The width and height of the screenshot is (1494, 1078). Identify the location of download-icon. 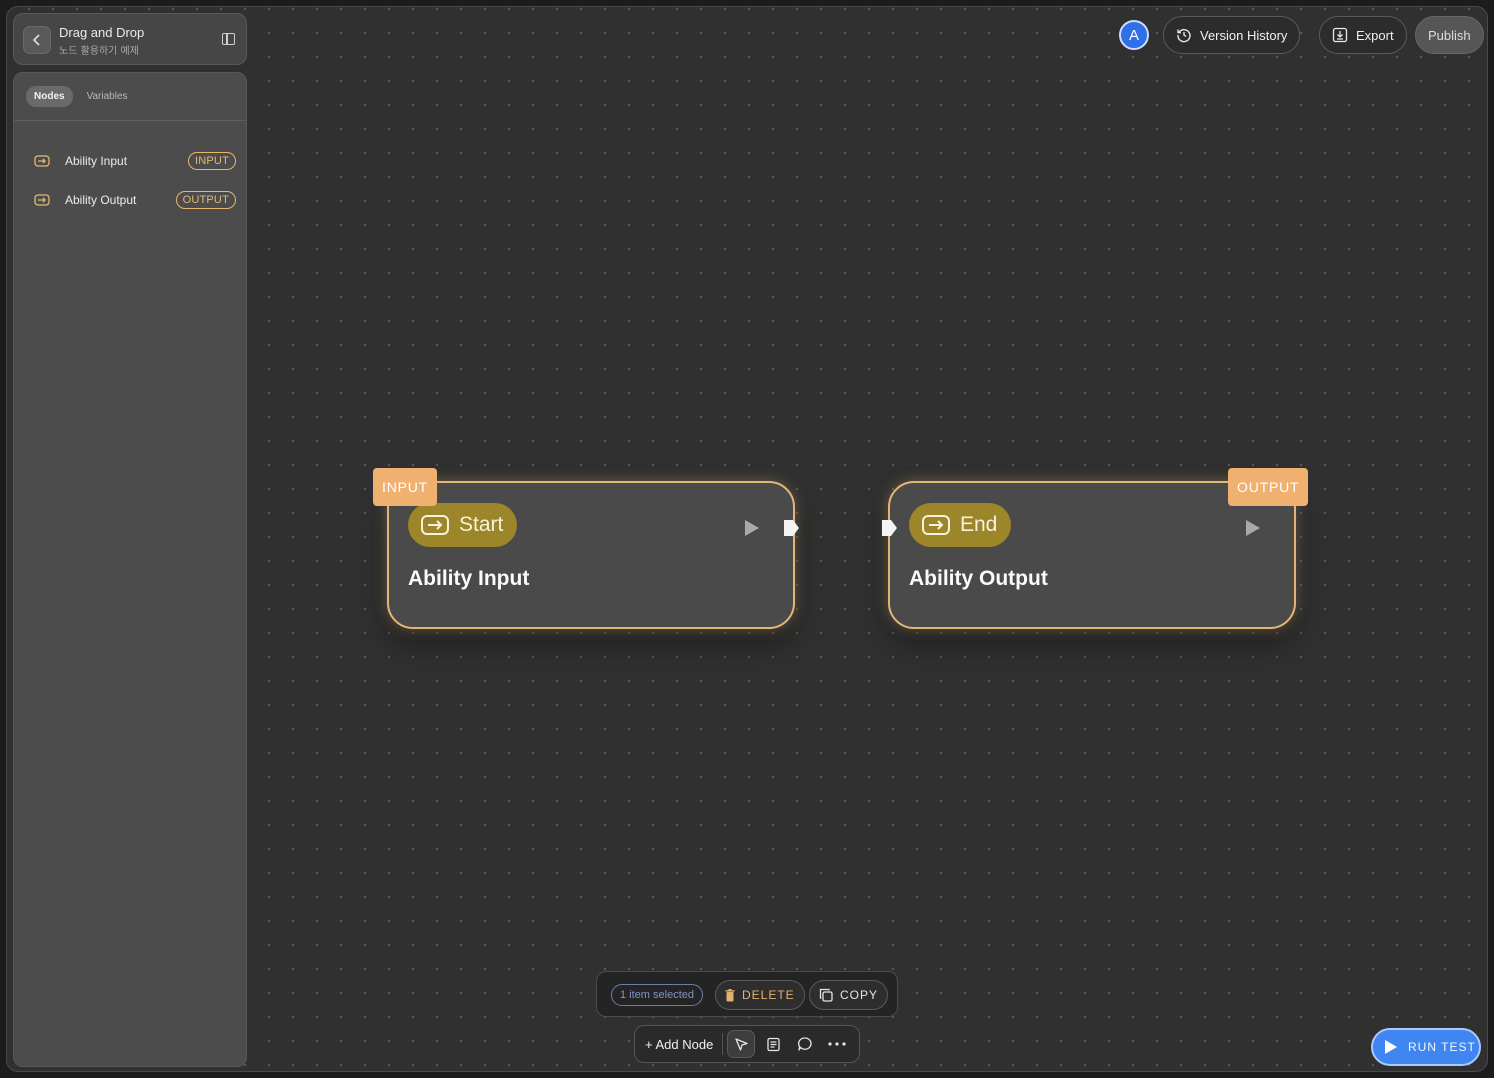
(1340, 35).